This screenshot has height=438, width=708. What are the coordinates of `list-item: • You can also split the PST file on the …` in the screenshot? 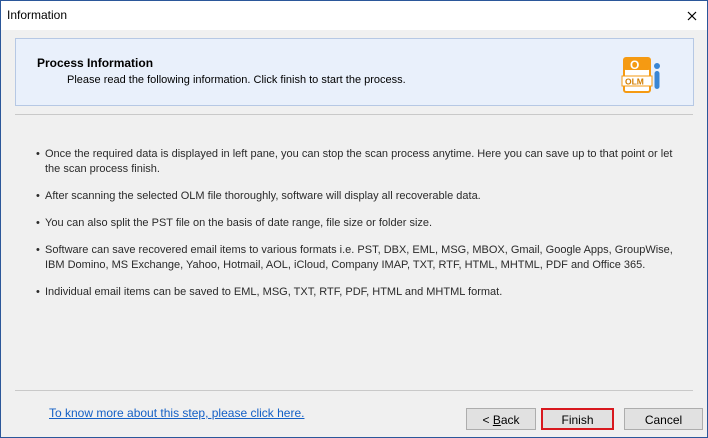 It's located at (234, 223).